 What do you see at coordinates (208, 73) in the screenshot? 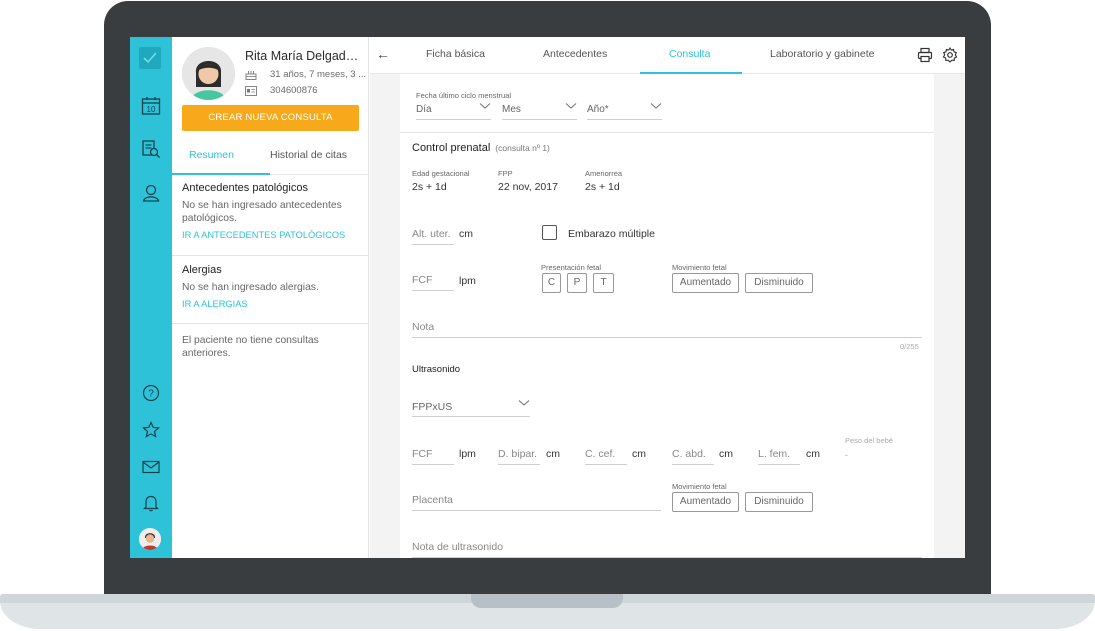
I see `patient-avatar` at bounding box center [208, 73].